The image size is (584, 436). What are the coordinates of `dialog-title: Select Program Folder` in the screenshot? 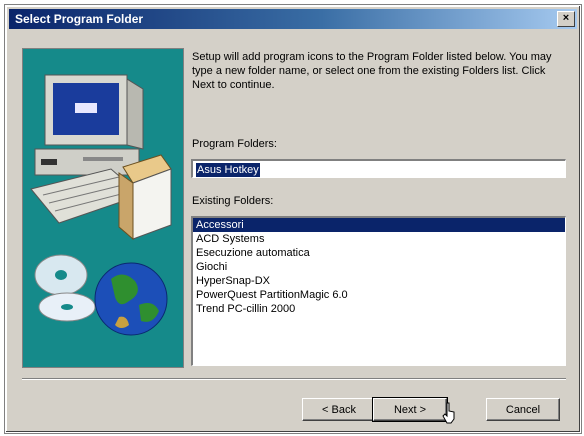 It's located at (79, 19).